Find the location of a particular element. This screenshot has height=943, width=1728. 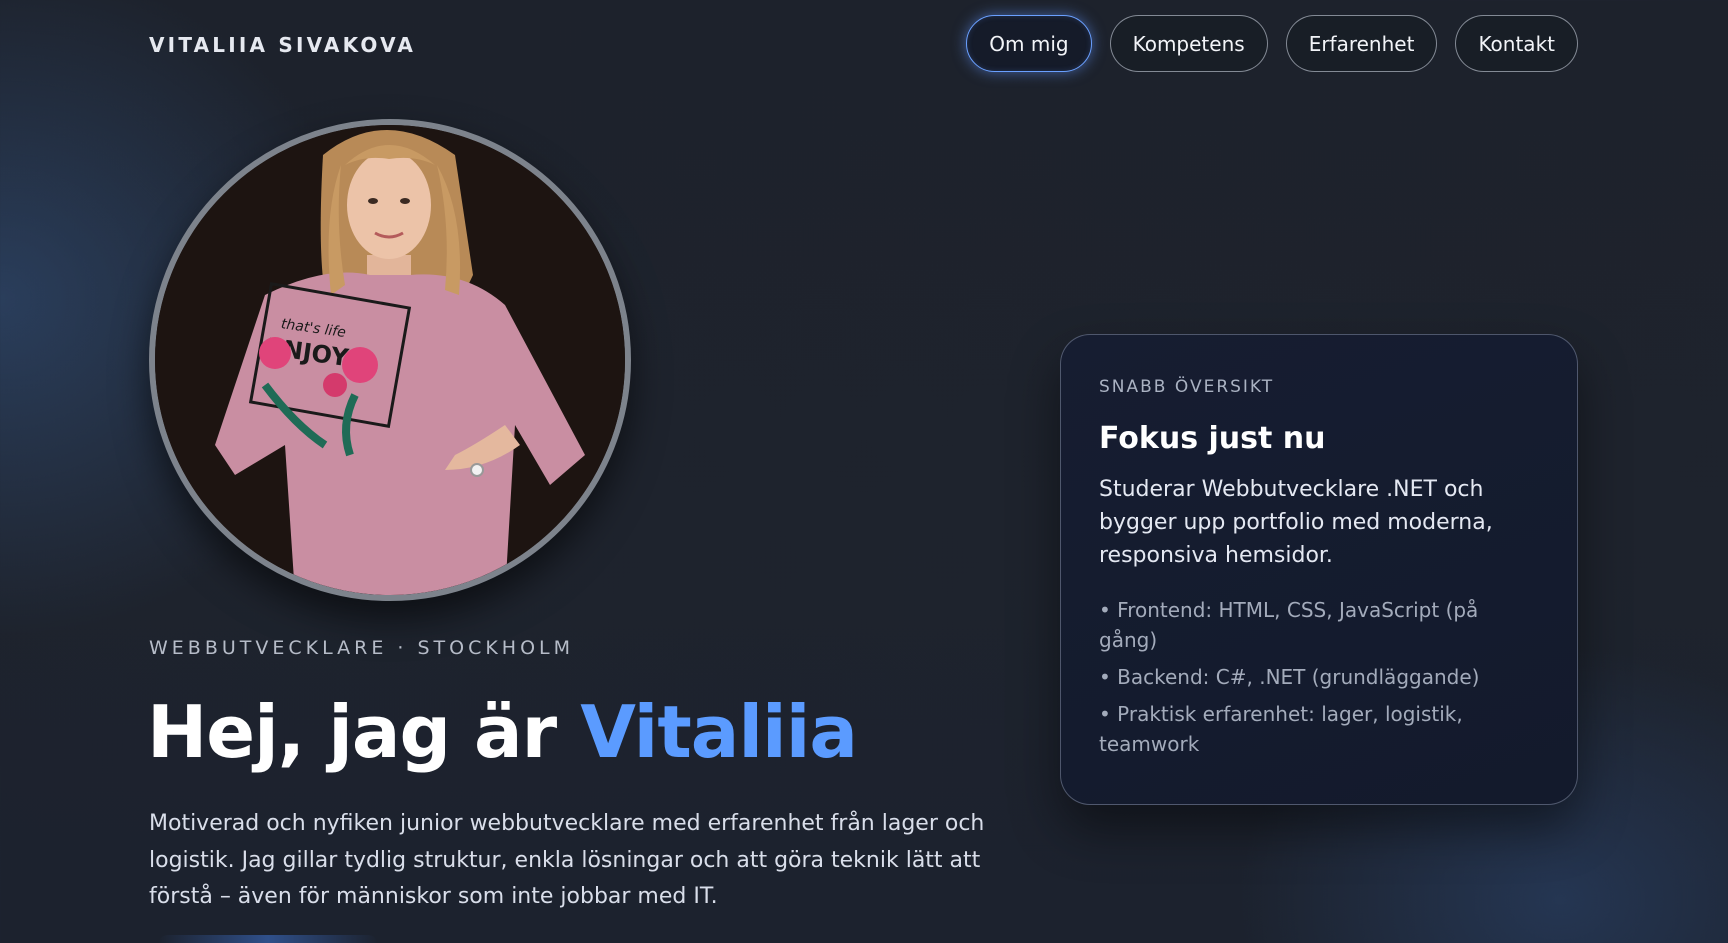

nav-kontakt: Kontakt is located at coordinates (1516, 43).